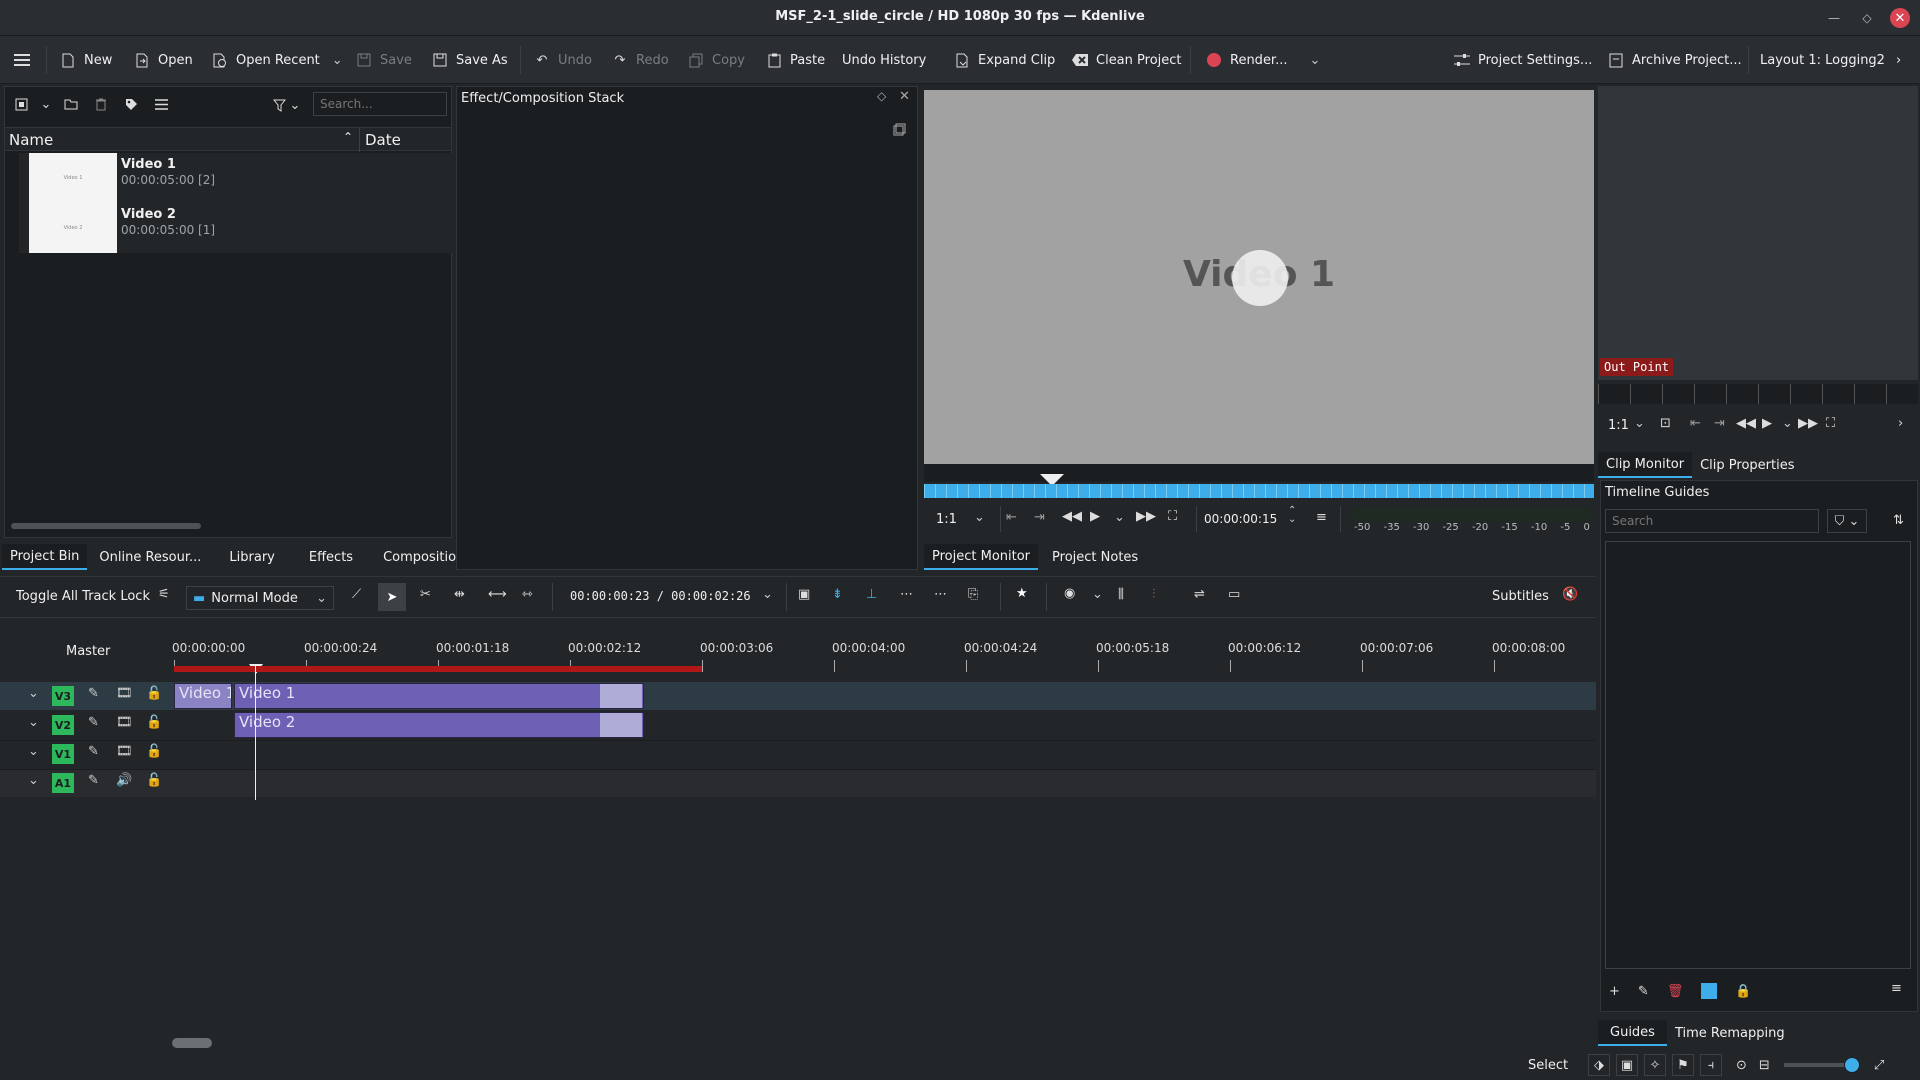 The width and height of the screenshot is (1920, 1080). Describe the element at coordinates (1259, 475) in the screenshot. I see `monitor-timeline-bar` at that location.